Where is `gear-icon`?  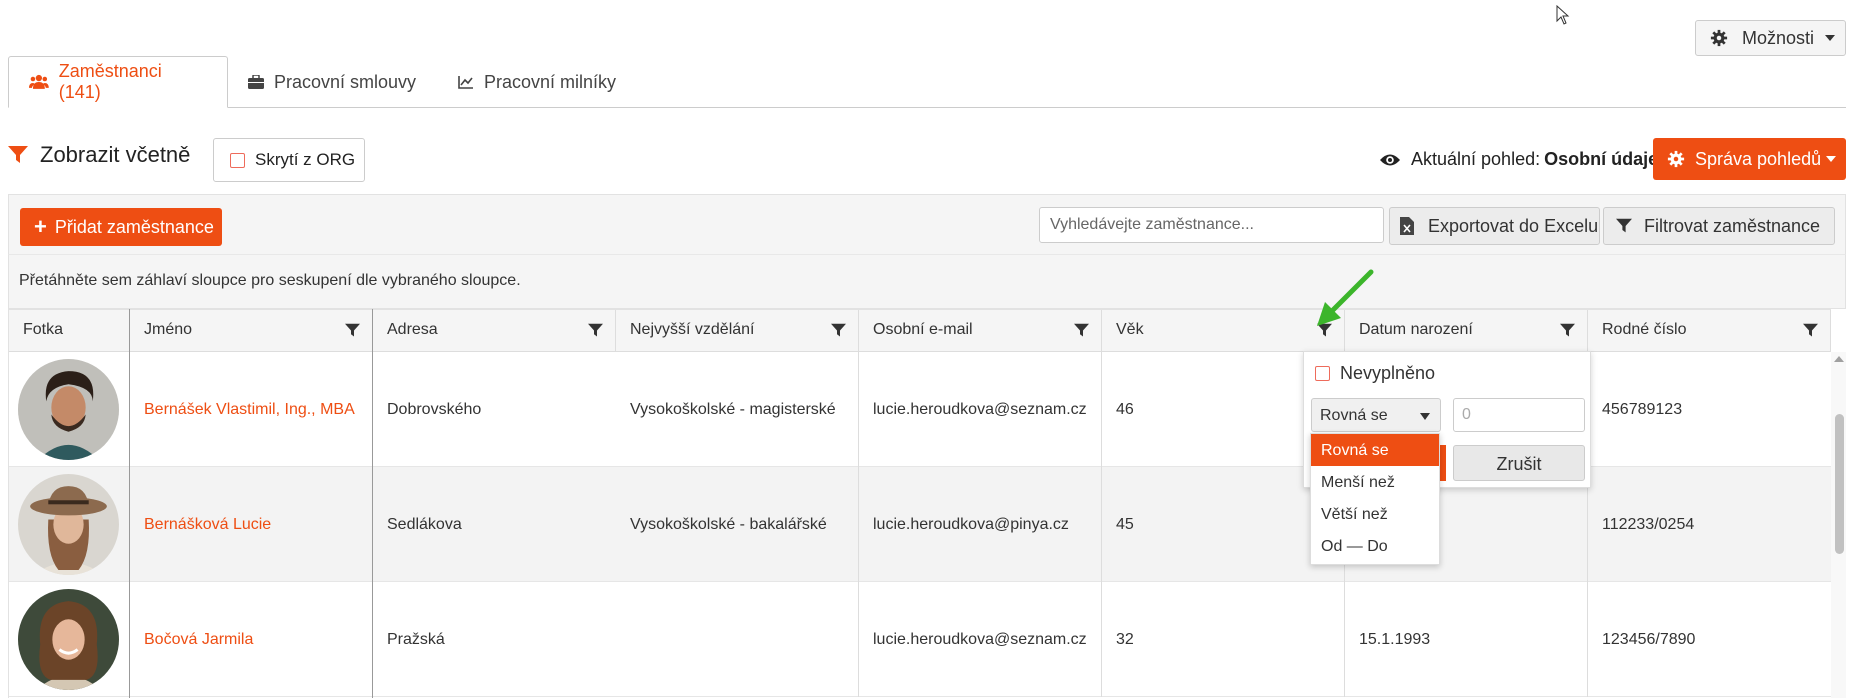 gear-icon is located at coordinates (1676, 159).